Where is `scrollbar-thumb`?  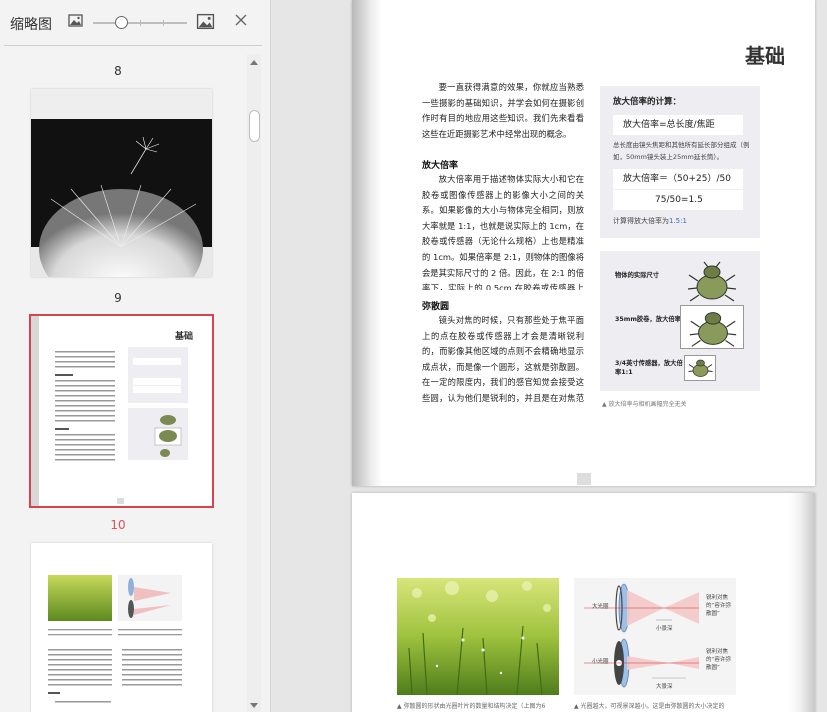
scrollbar-thumb is located at coordinates (254, 126).